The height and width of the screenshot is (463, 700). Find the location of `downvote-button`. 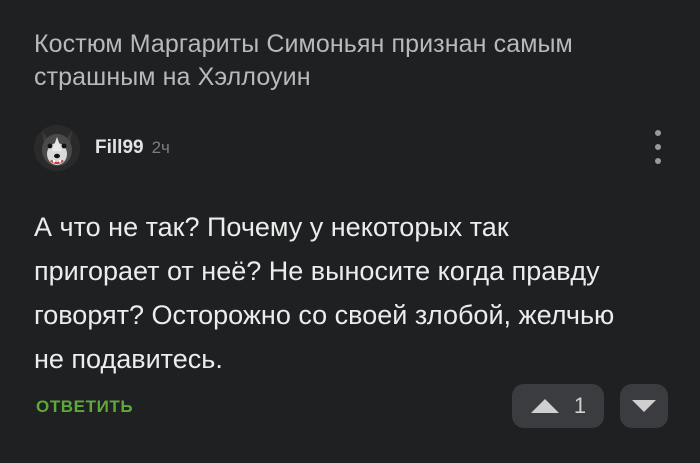

downvote-button is located at coordinates (644, 406).